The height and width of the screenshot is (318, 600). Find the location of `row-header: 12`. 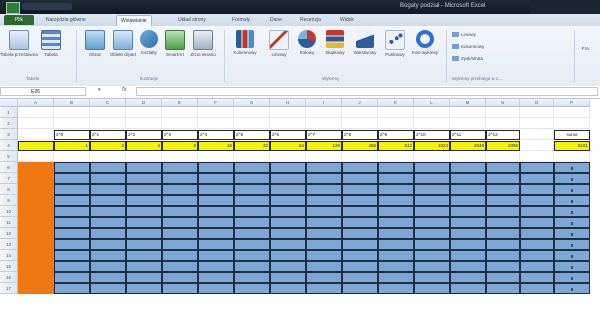

row-header: 12 is located at coordinates (9, 233).